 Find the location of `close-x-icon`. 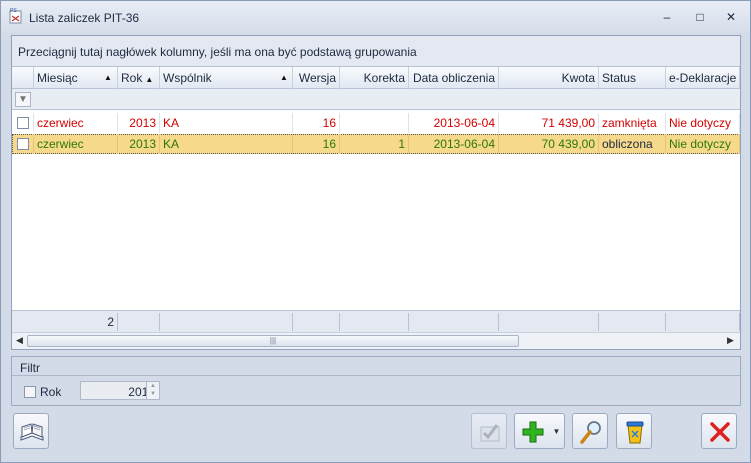

close-x-icon is located at coordinates (720, 432).